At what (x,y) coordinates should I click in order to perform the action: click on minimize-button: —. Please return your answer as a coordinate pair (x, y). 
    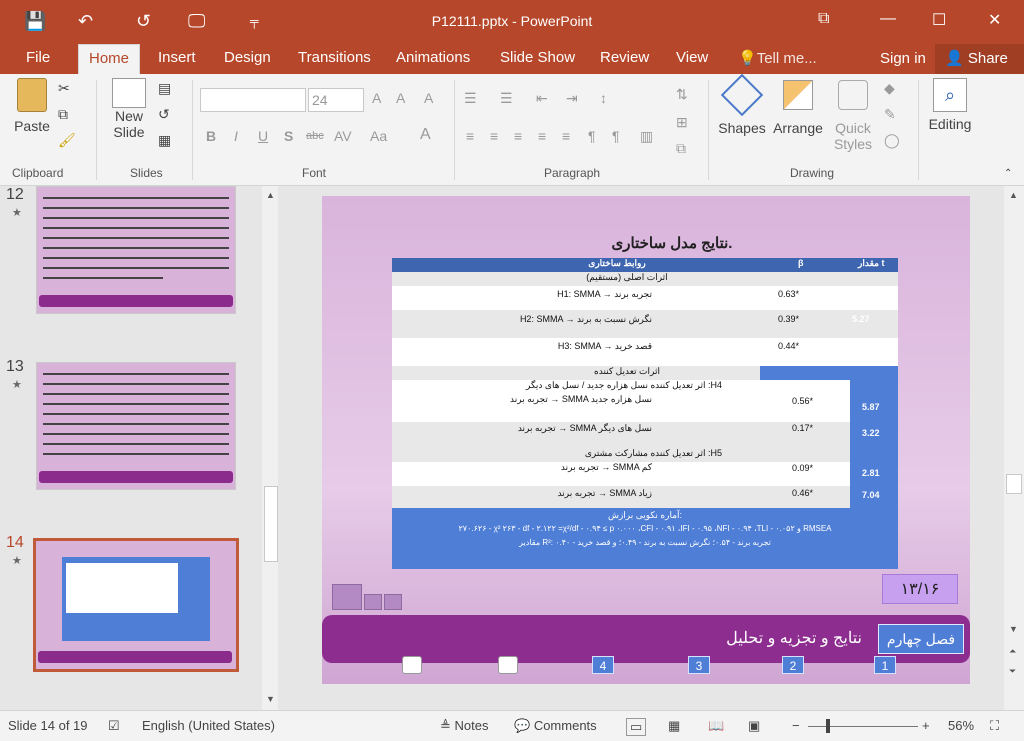
    Looking at the image, I should click on (888, 19).